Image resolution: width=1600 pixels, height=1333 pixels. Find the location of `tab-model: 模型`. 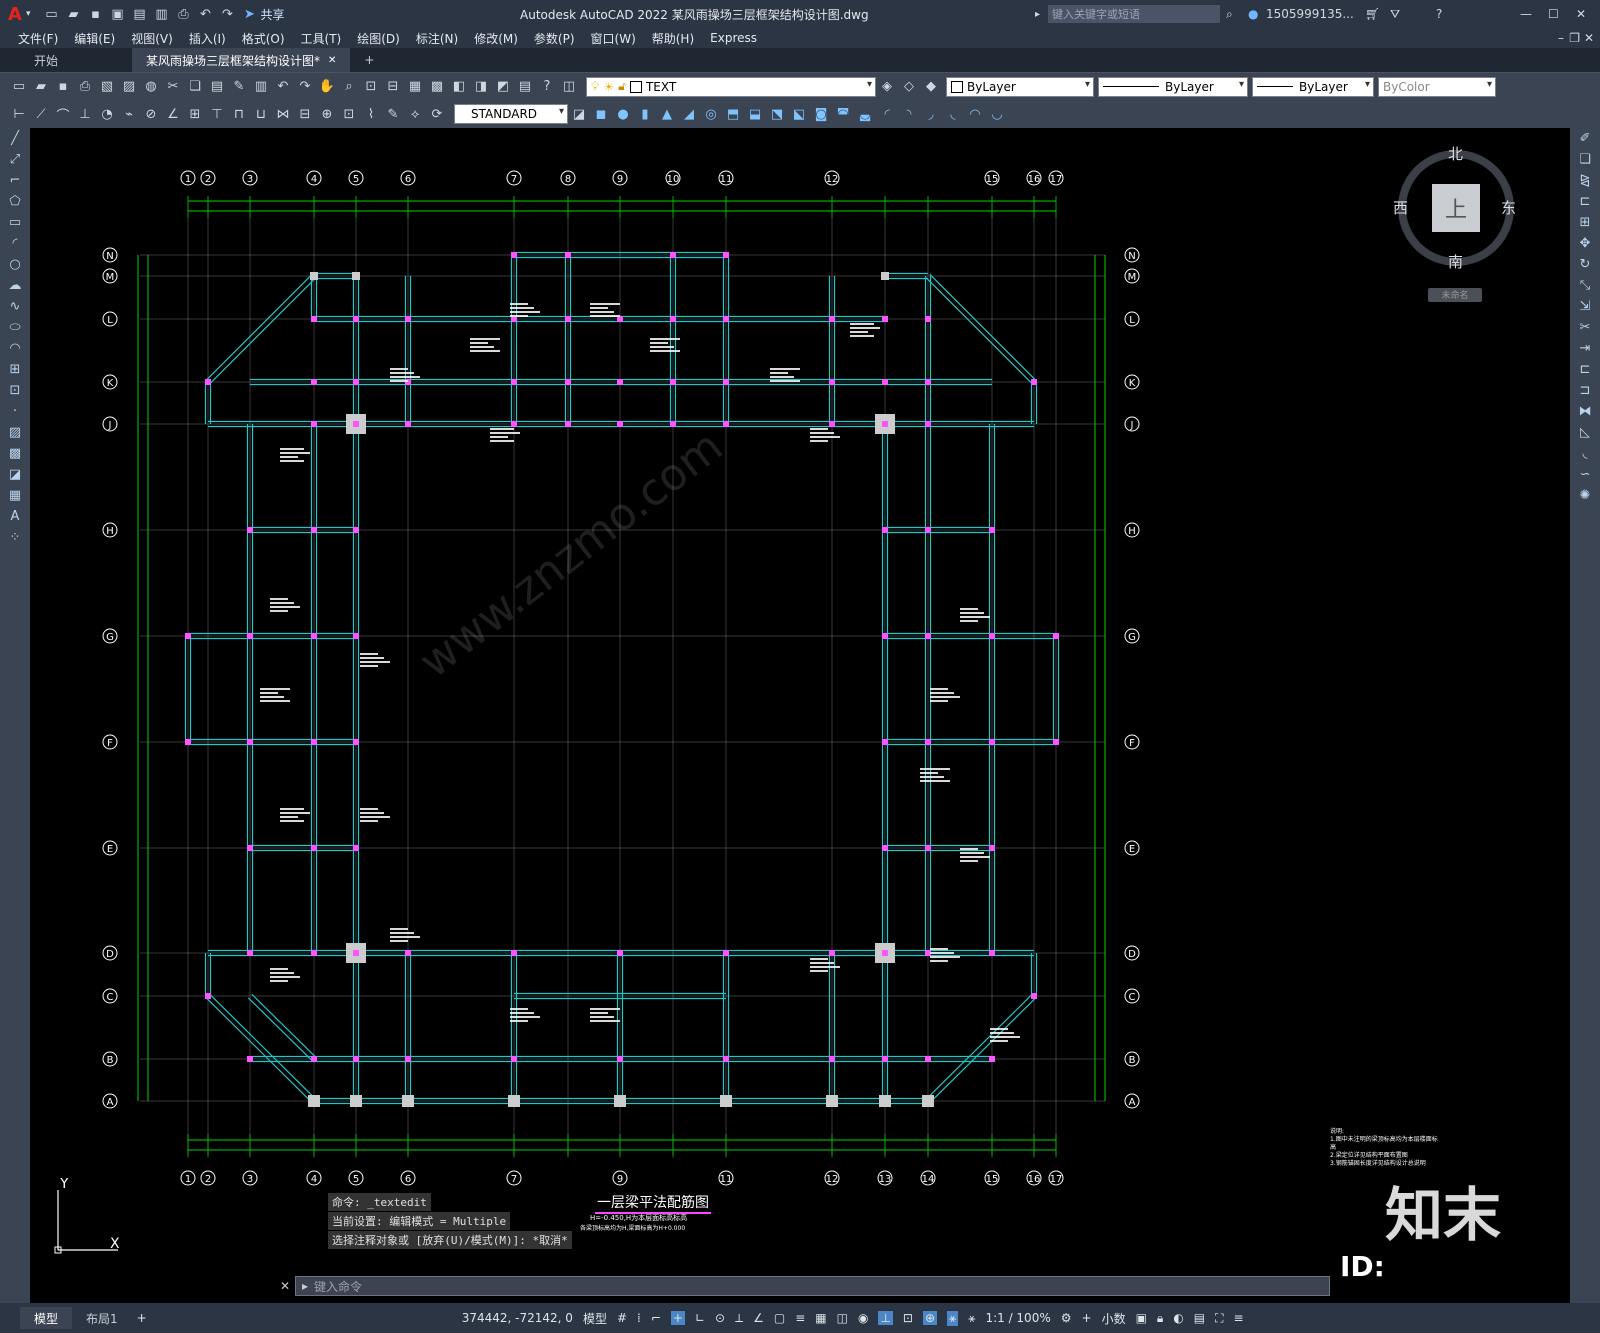

tab-model: 模型 is located at coordinates (46, 1318).